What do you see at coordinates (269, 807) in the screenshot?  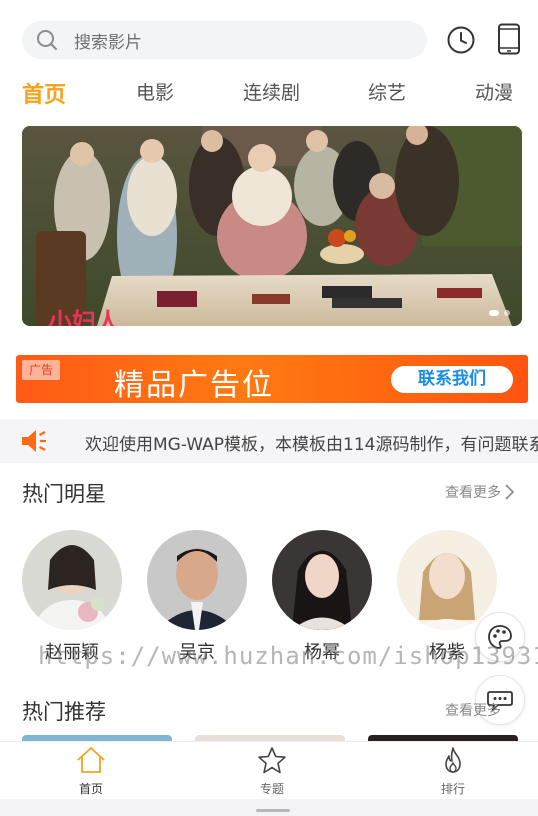 I see `system-home-bar` at bounding box center [269, 807].